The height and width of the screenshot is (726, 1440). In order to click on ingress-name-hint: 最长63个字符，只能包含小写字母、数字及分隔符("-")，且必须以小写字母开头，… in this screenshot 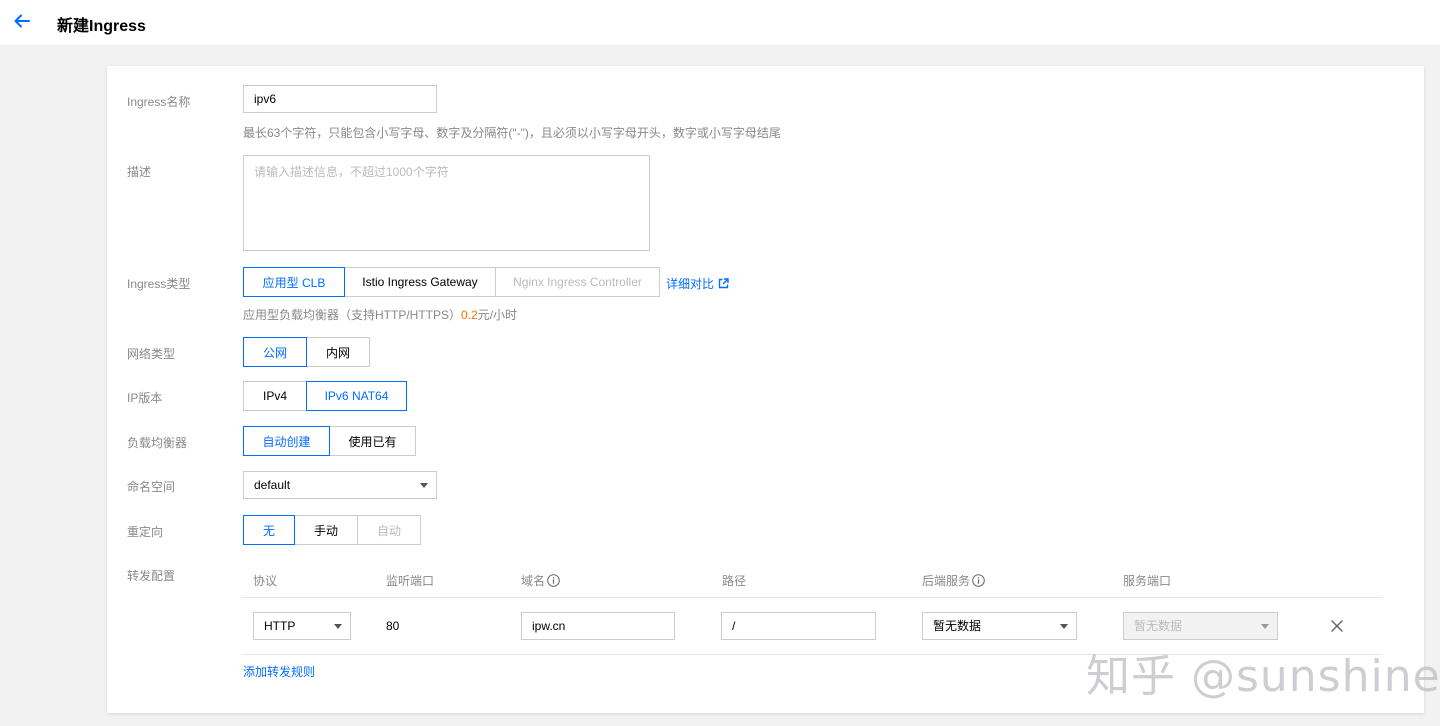, I will do `click(512, 133)`.